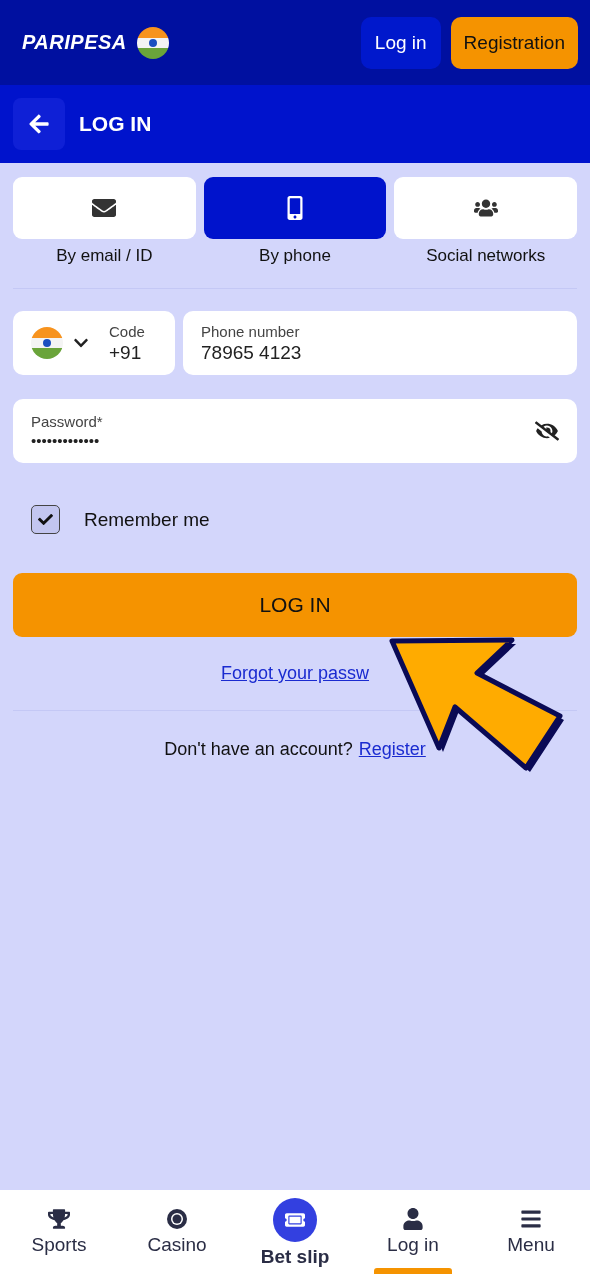  I want to click on forgot-password-link: Forgot your passw, so click(295, 673).